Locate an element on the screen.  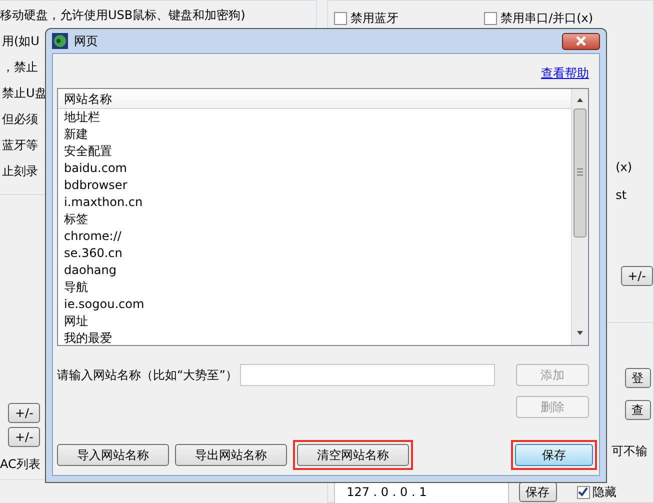
scrollbar is located at coordinates (579, 217).